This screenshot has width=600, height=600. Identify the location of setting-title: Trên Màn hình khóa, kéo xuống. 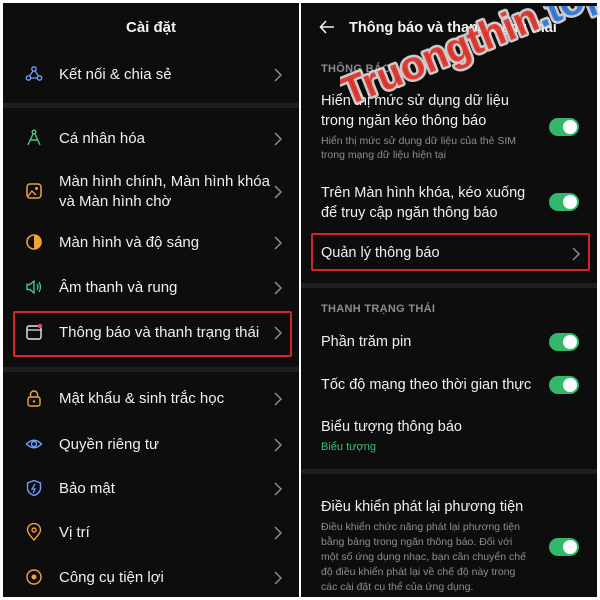
(423, 193).